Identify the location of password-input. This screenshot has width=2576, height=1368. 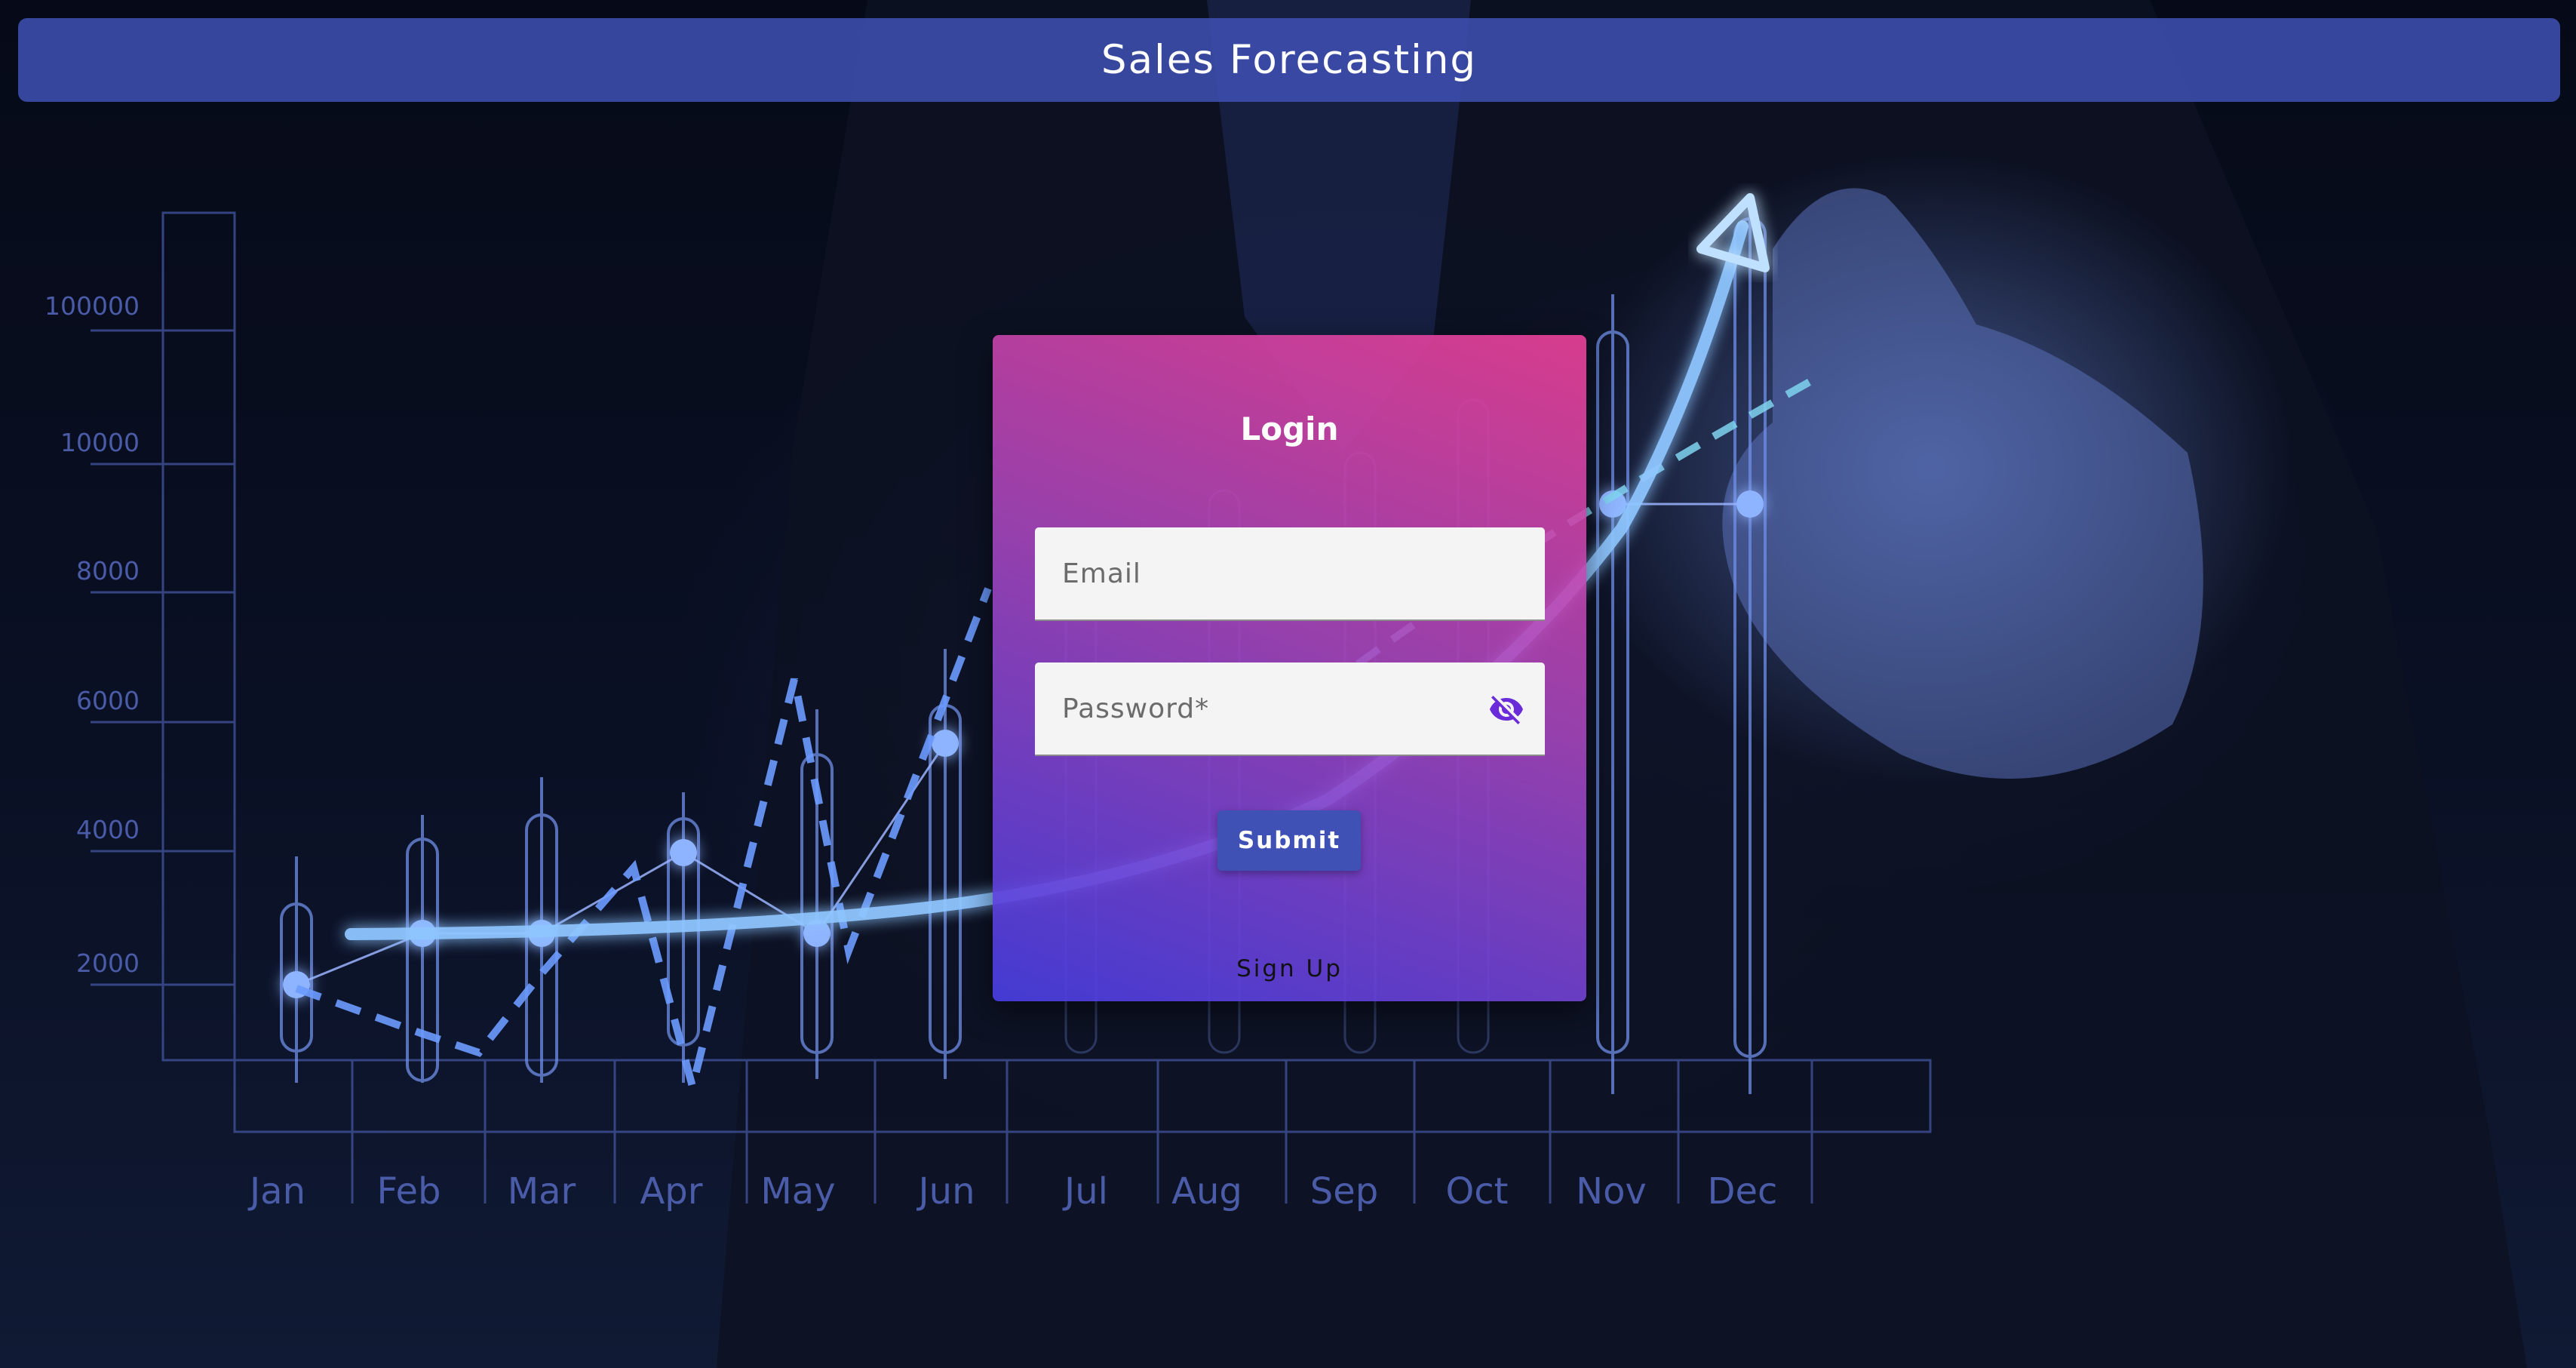
(1290, 708).